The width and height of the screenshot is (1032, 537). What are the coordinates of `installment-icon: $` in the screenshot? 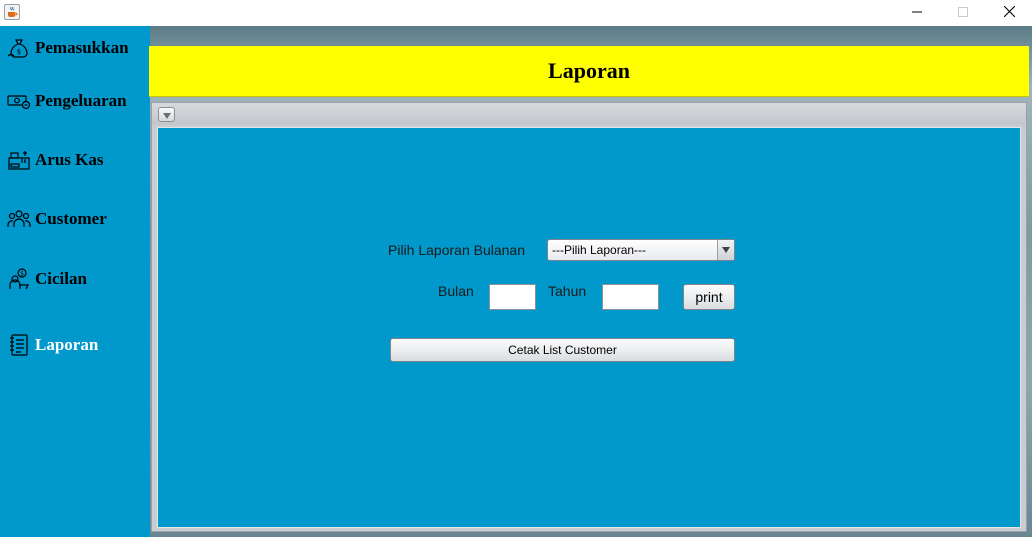 It's located at (19, 279).